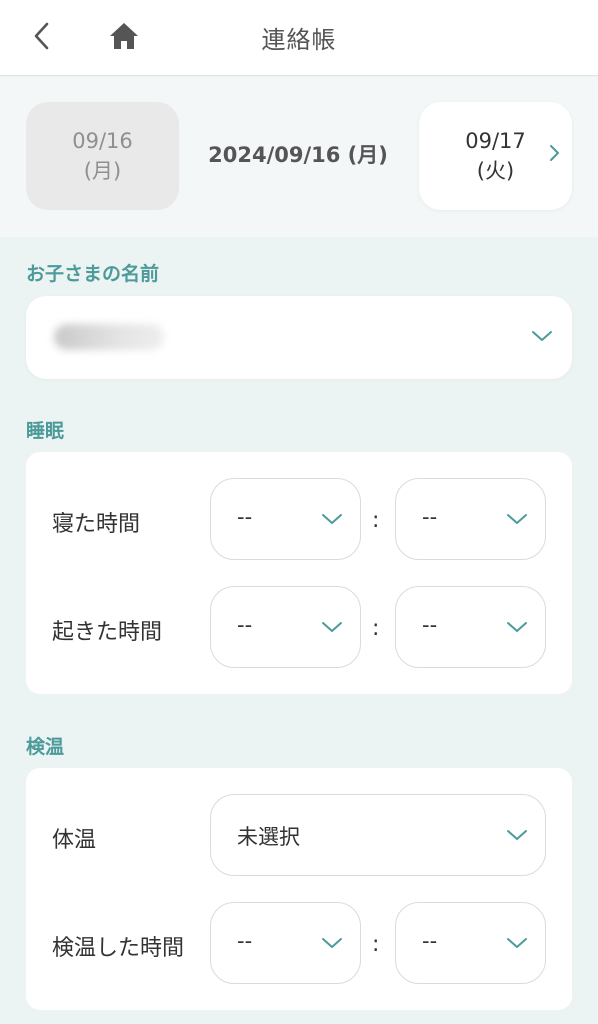 Image resolution: width=598 pixels, height=1024 pixels. I want to click on next-date-button: 09/17 (火), so click(495, 156).